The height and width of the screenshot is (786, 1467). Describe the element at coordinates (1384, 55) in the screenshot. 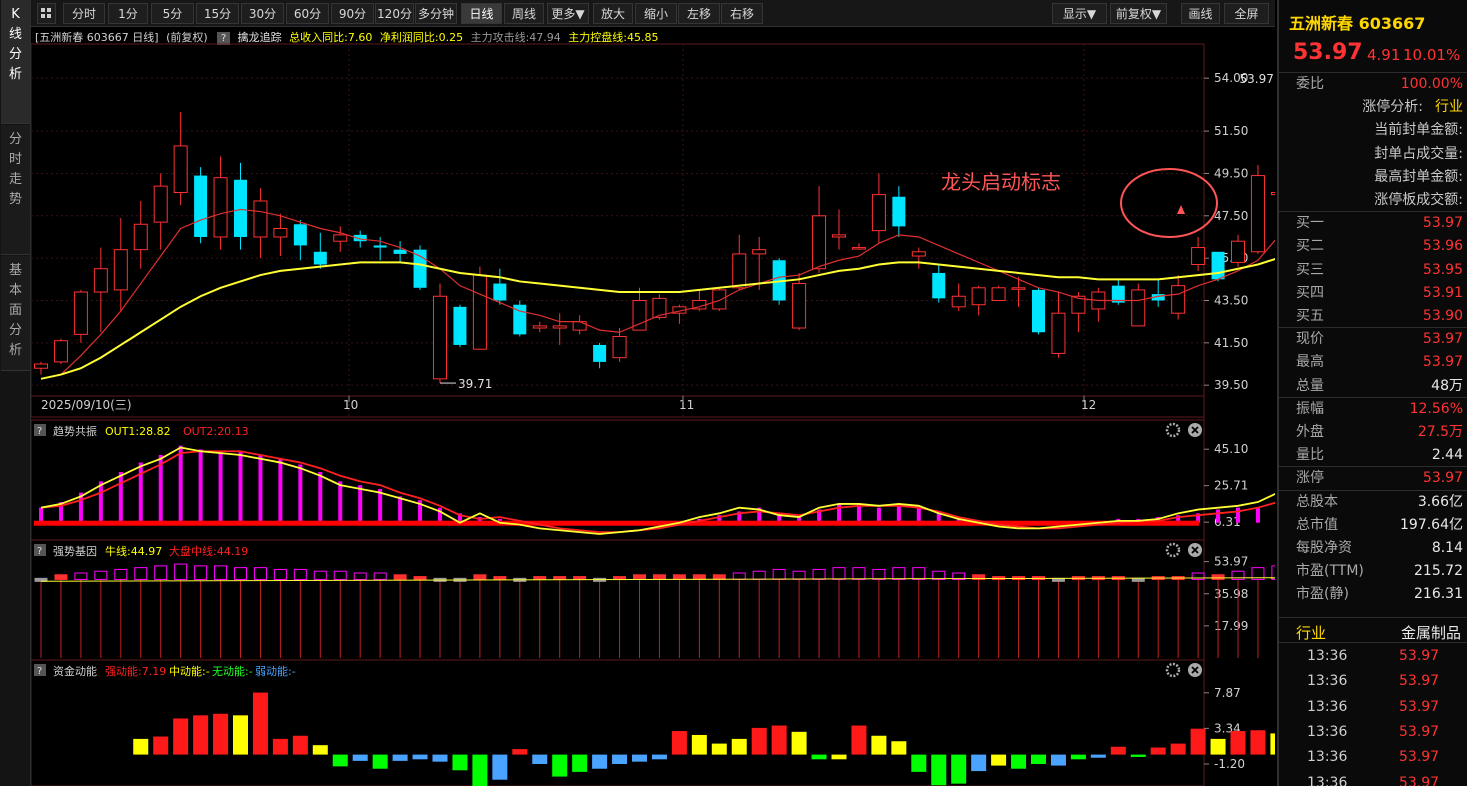

I see `quote-change: 4.91` at that location.